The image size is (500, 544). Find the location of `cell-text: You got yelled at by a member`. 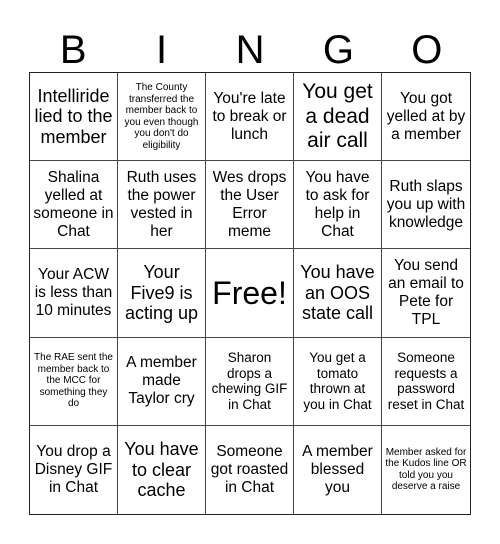

cell-text: You got yelled at by a member is located at coordinates (426, 116).